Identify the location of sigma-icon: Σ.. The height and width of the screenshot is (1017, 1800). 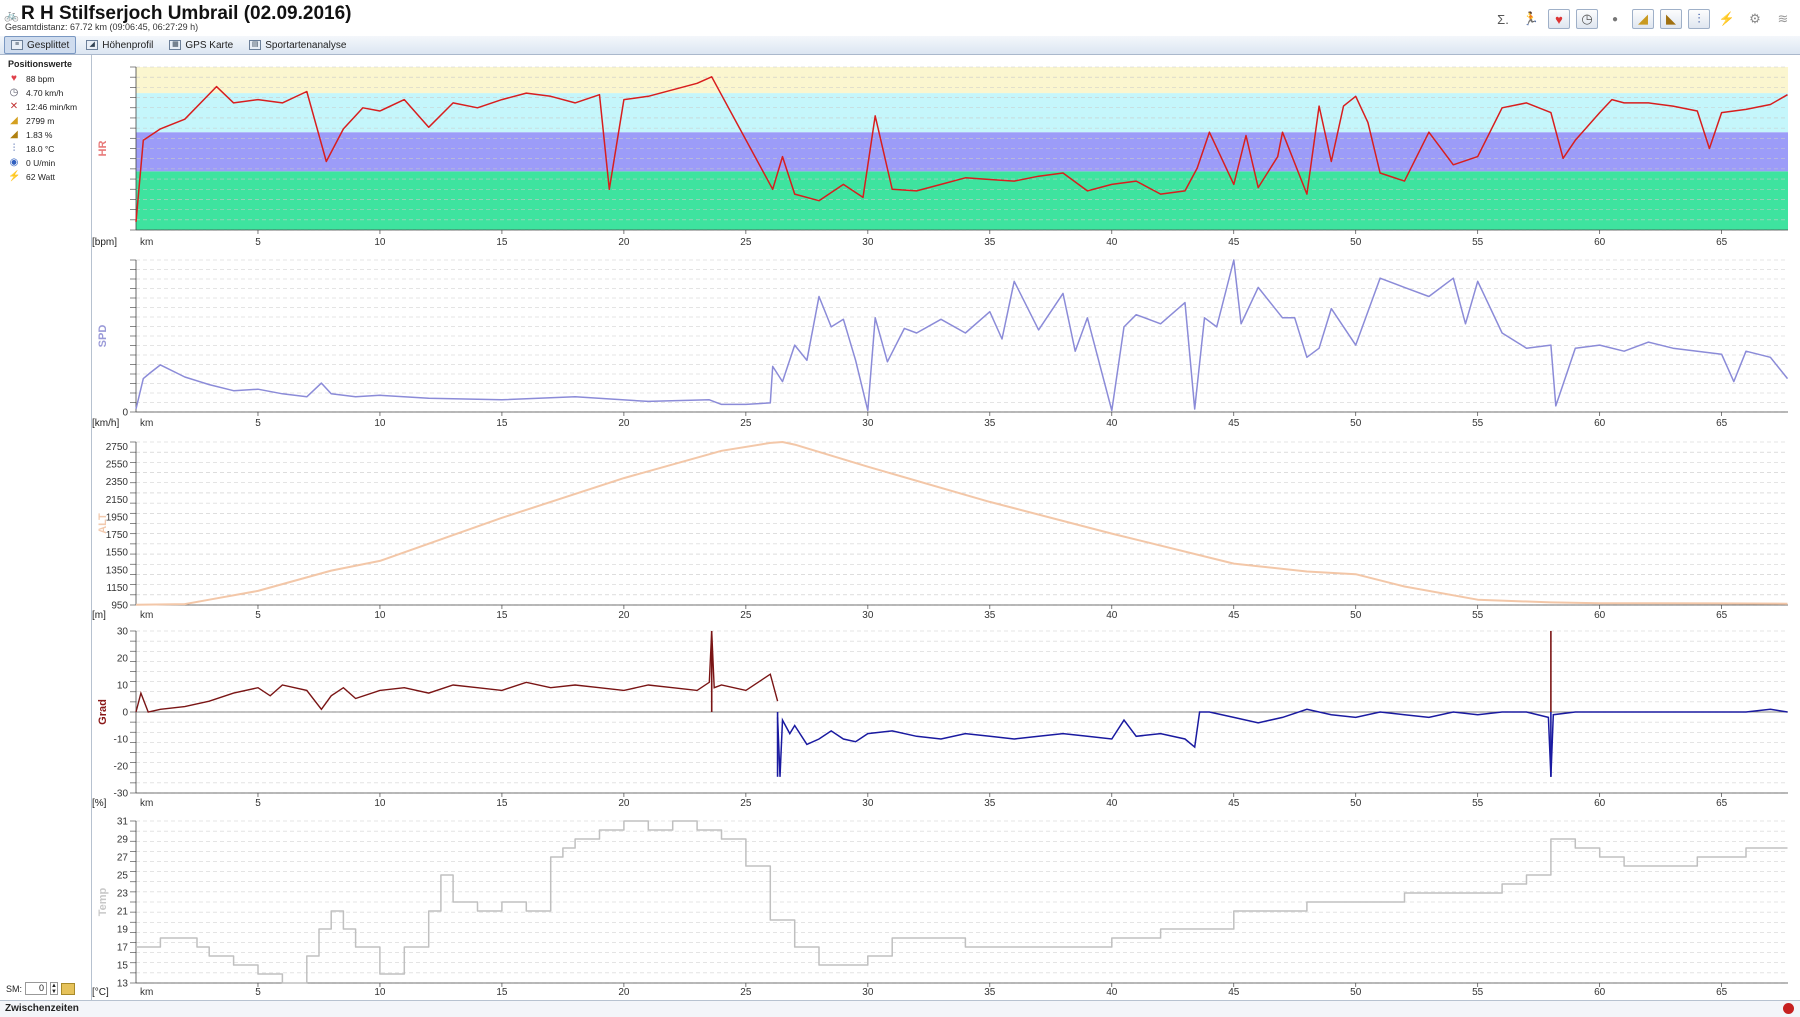
(1503, 19).